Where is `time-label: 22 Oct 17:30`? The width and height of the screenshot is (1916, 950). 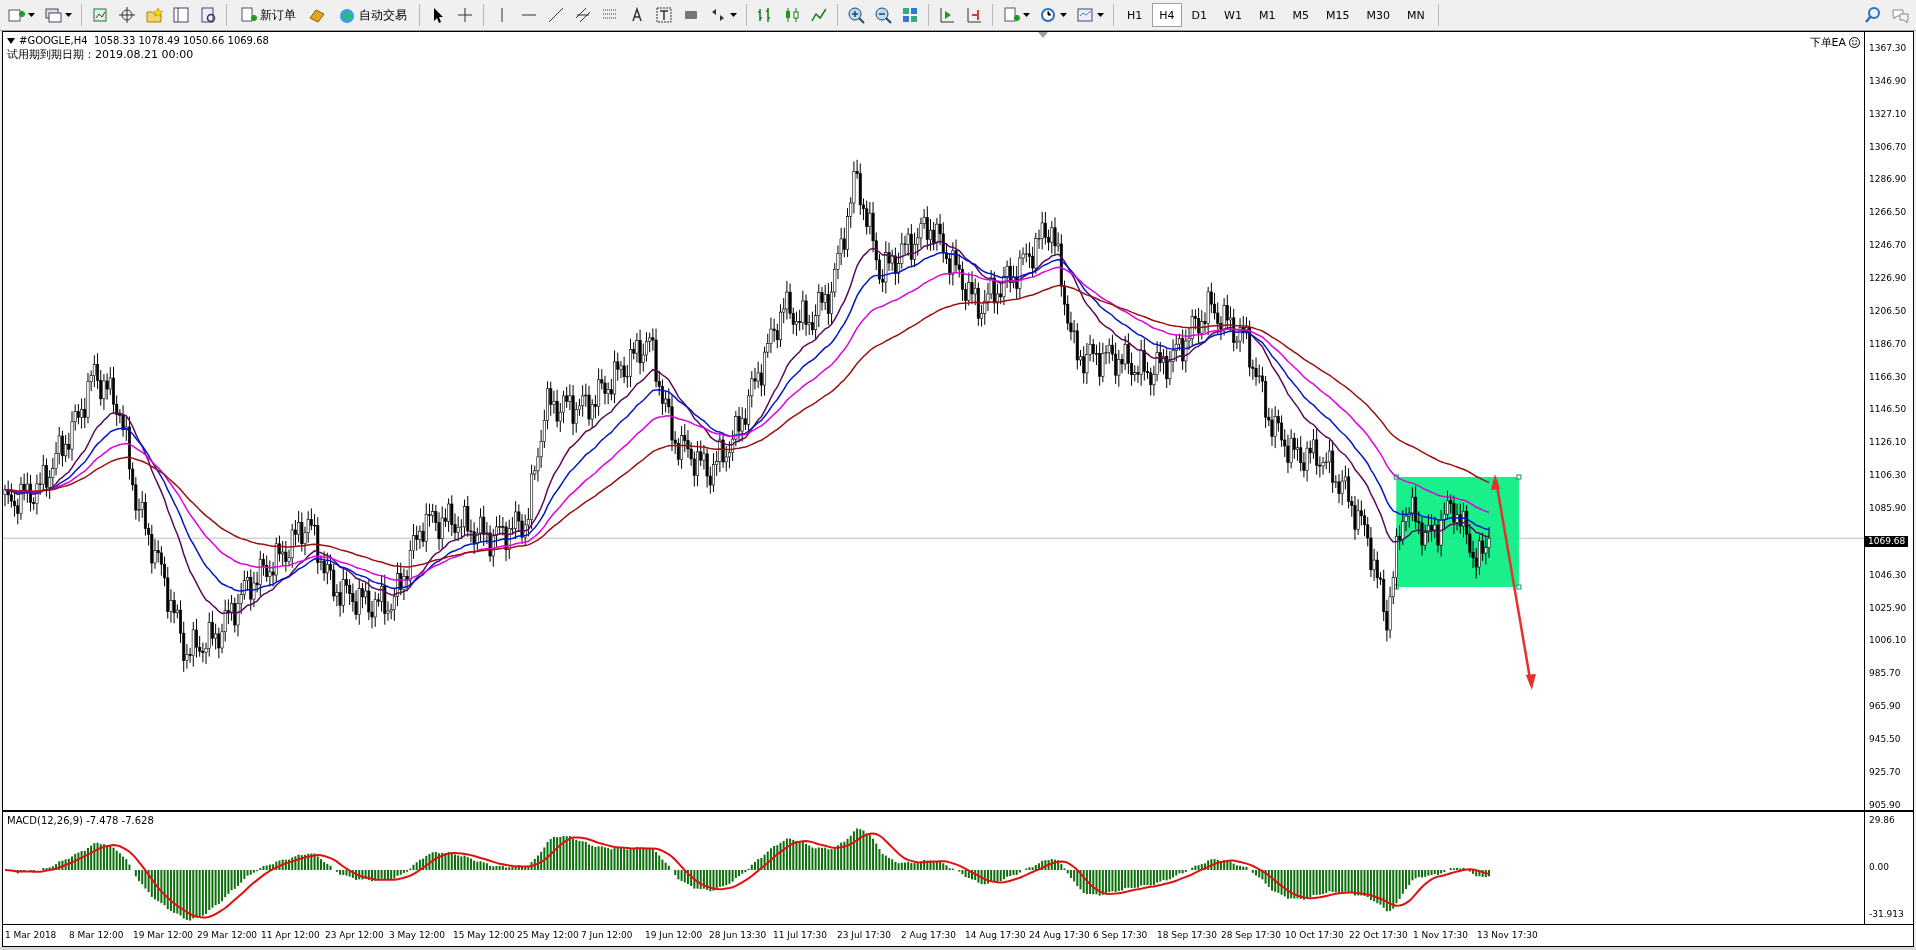
time-label: 22 Oct 17:30 is located at coordinates (1379, 935).